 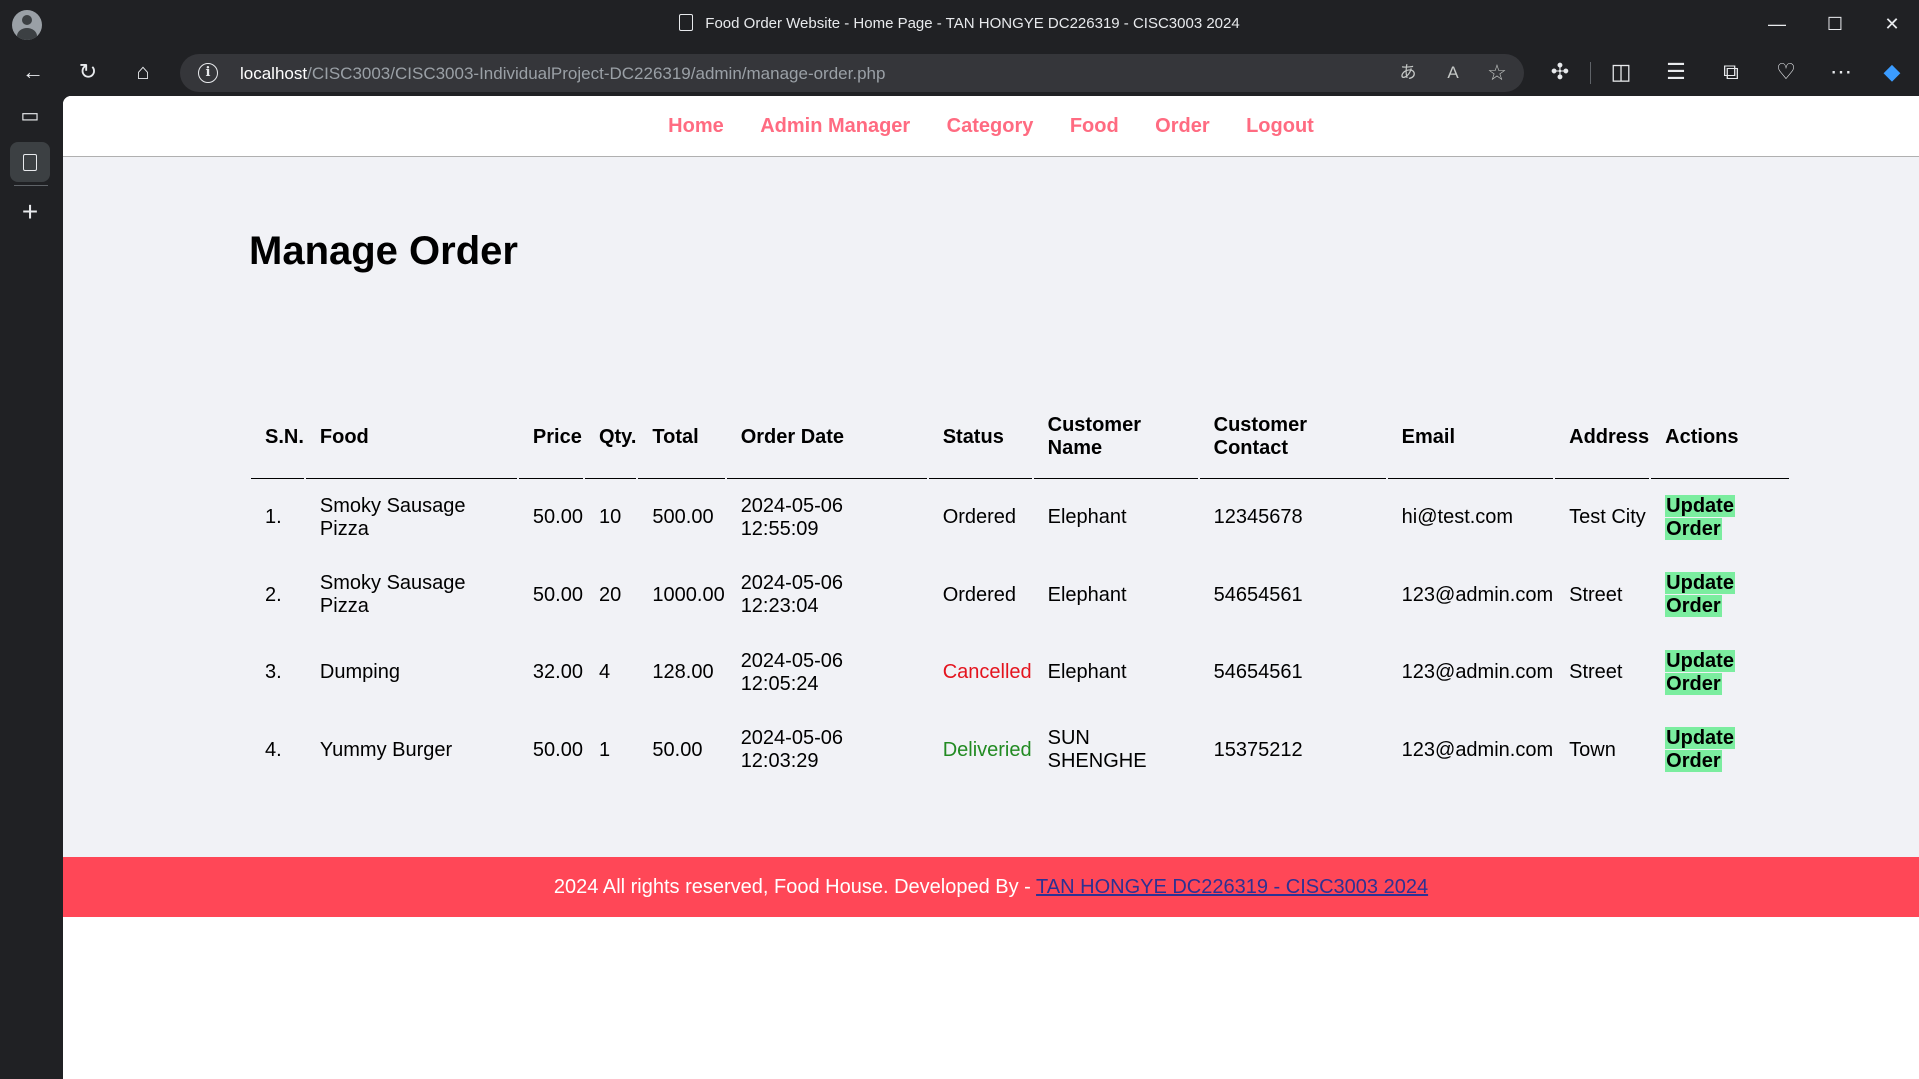 I want to click on home-icon: ⌂, so click(x=143, y=72).